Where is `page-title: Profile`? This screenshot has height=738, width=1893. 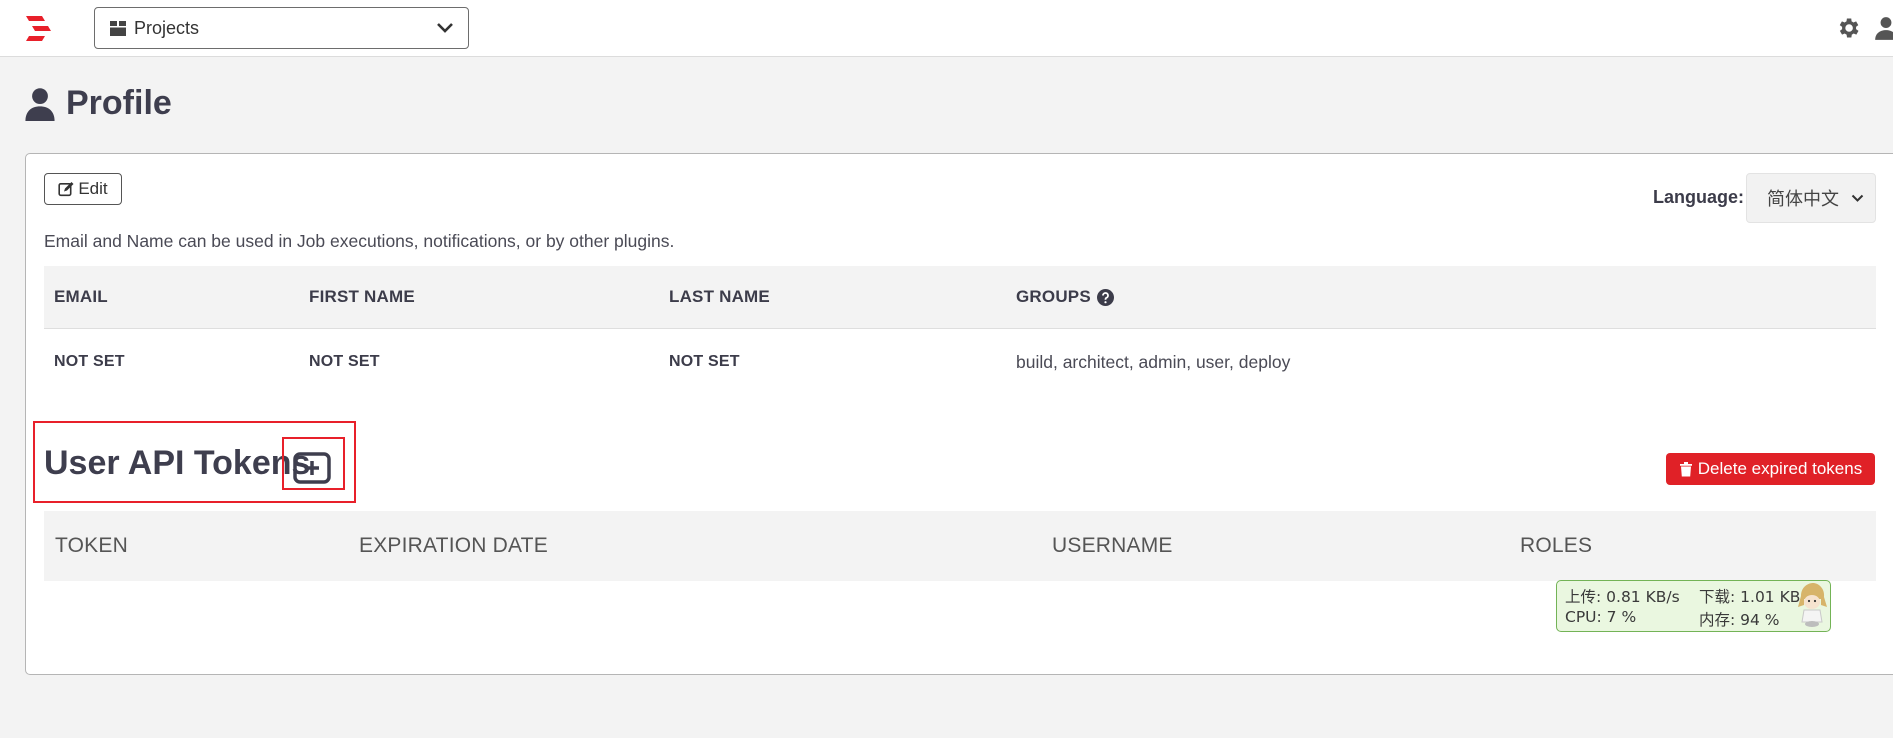
page-title: Profile is located at coordinates (98, 103).